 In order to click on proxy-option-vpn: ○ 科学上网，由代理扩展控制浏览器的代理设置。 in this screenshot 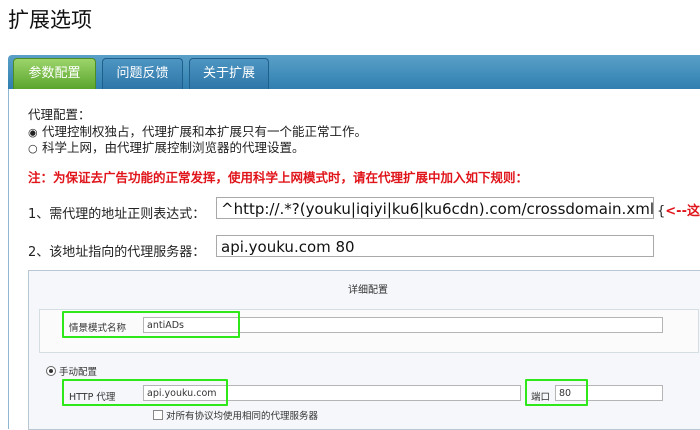, I will do `click(166, 146)`.